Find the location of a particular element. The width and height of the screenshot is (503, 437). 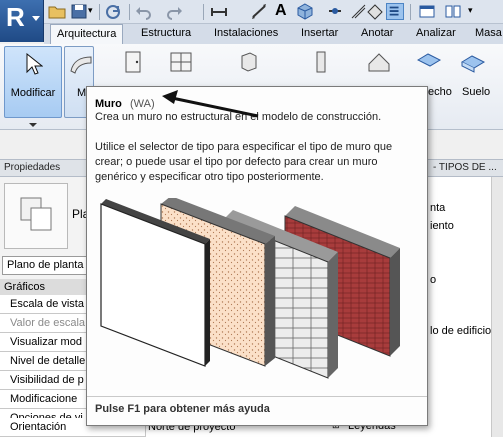

text-icon: A is located at coordinates (281, 11).